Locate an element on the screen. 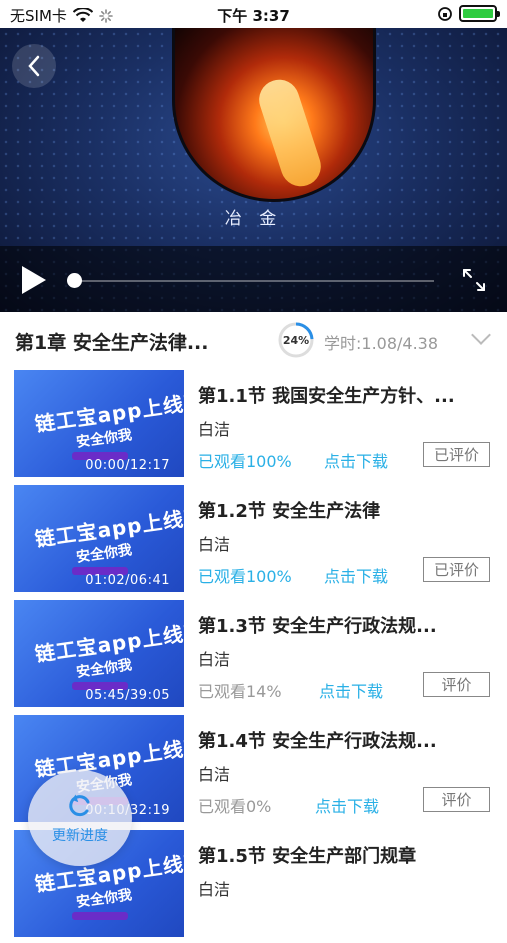 Image resolution: width=507 pixels, height=943 pixels. status-right is located at coordinates (468, 13).